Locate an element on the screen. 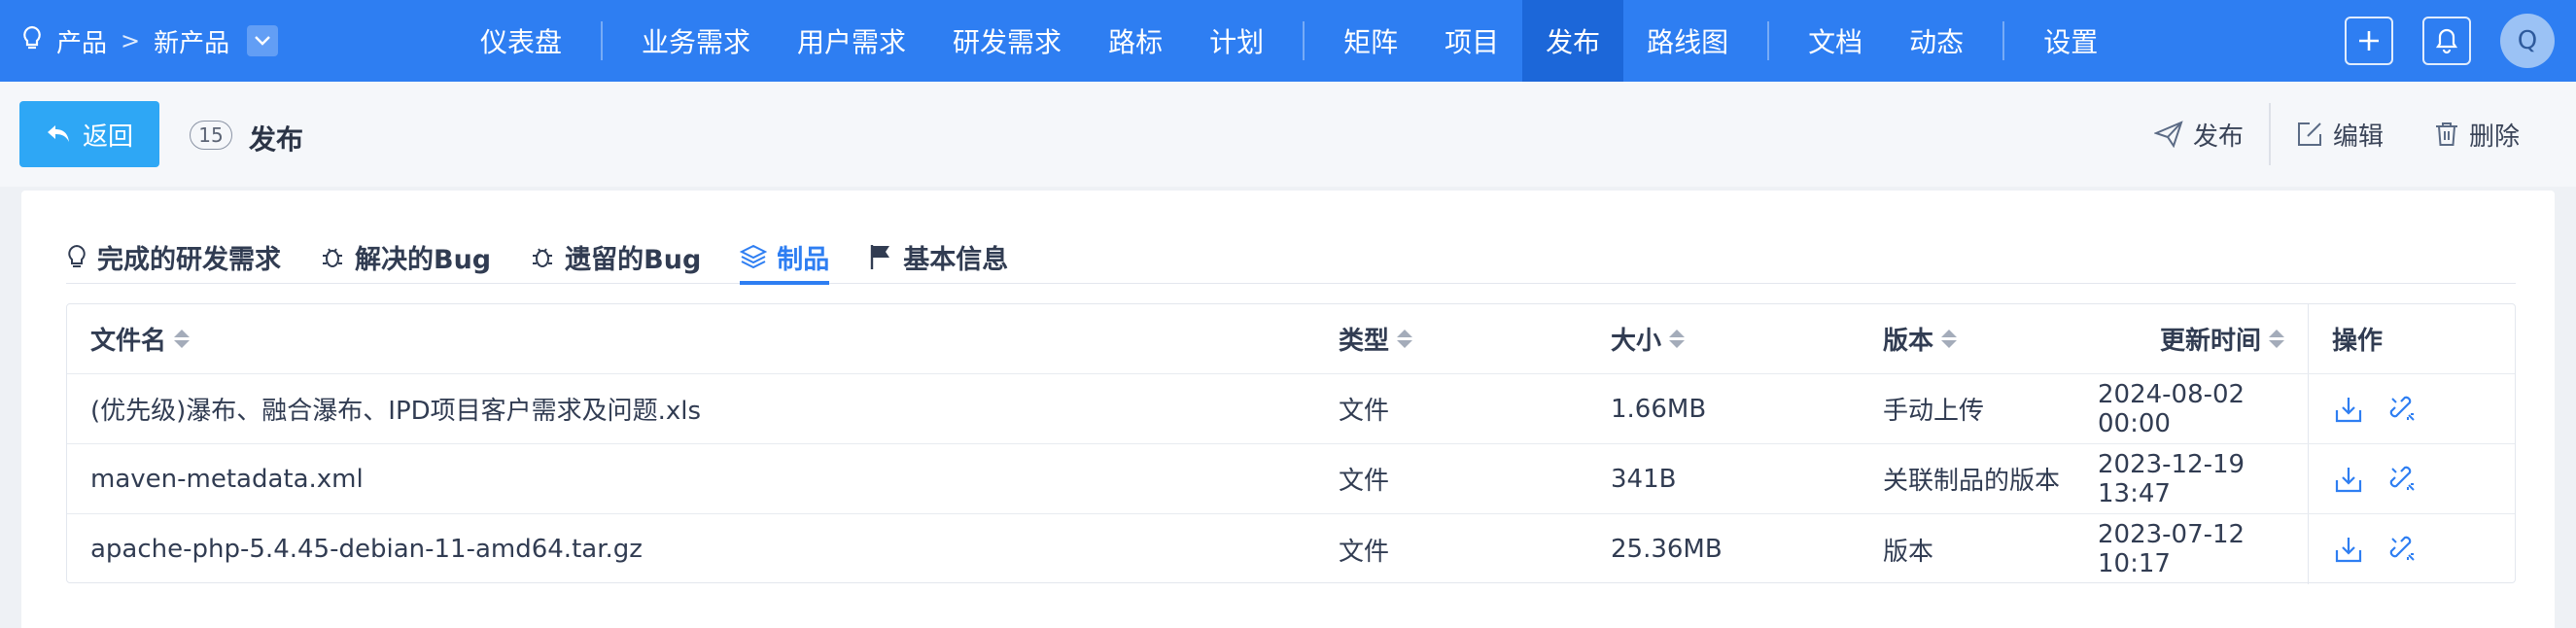 The image size is (2576, 628). cell-updated: 2024-08-02 00:00 is located at coordinates (2171, 409).